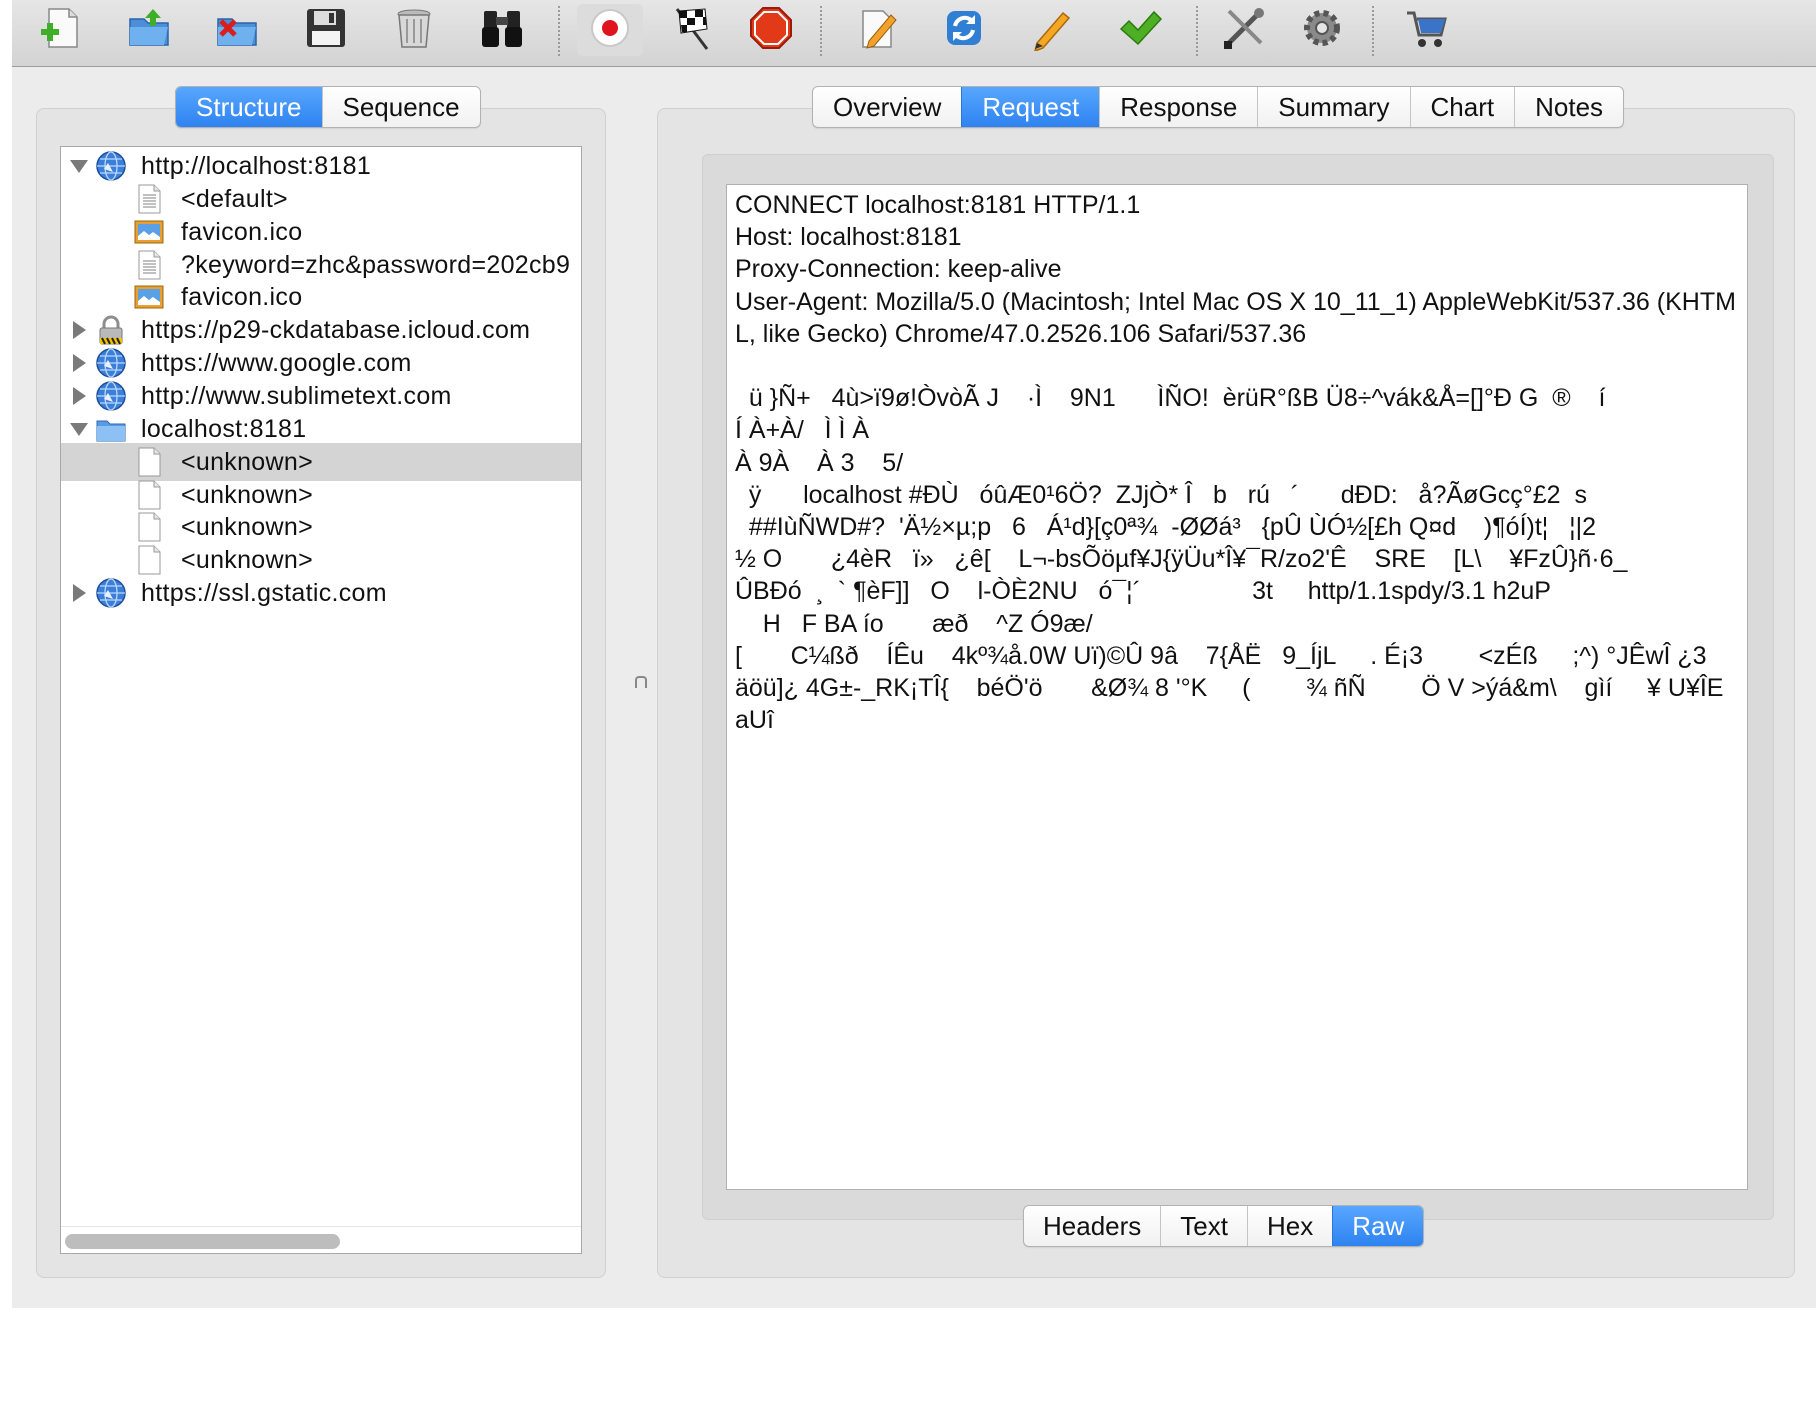 The height and width of the screenshot is (1420, 1820). I want to click on tree-row-label: https://ssl.gstatic.com, so click(264, 593).